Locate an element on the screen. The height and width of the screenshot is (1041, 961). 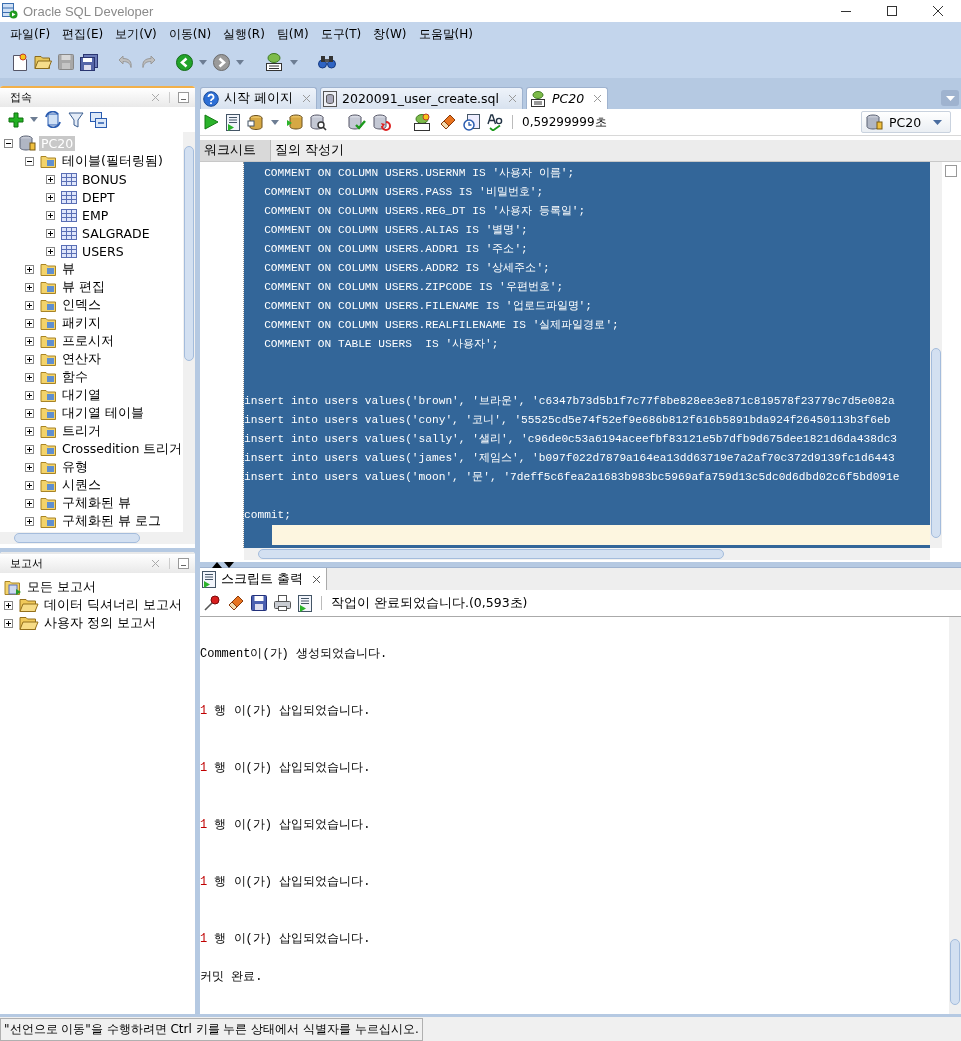
tree-item: DEPT is located at coordinates (98, 197).